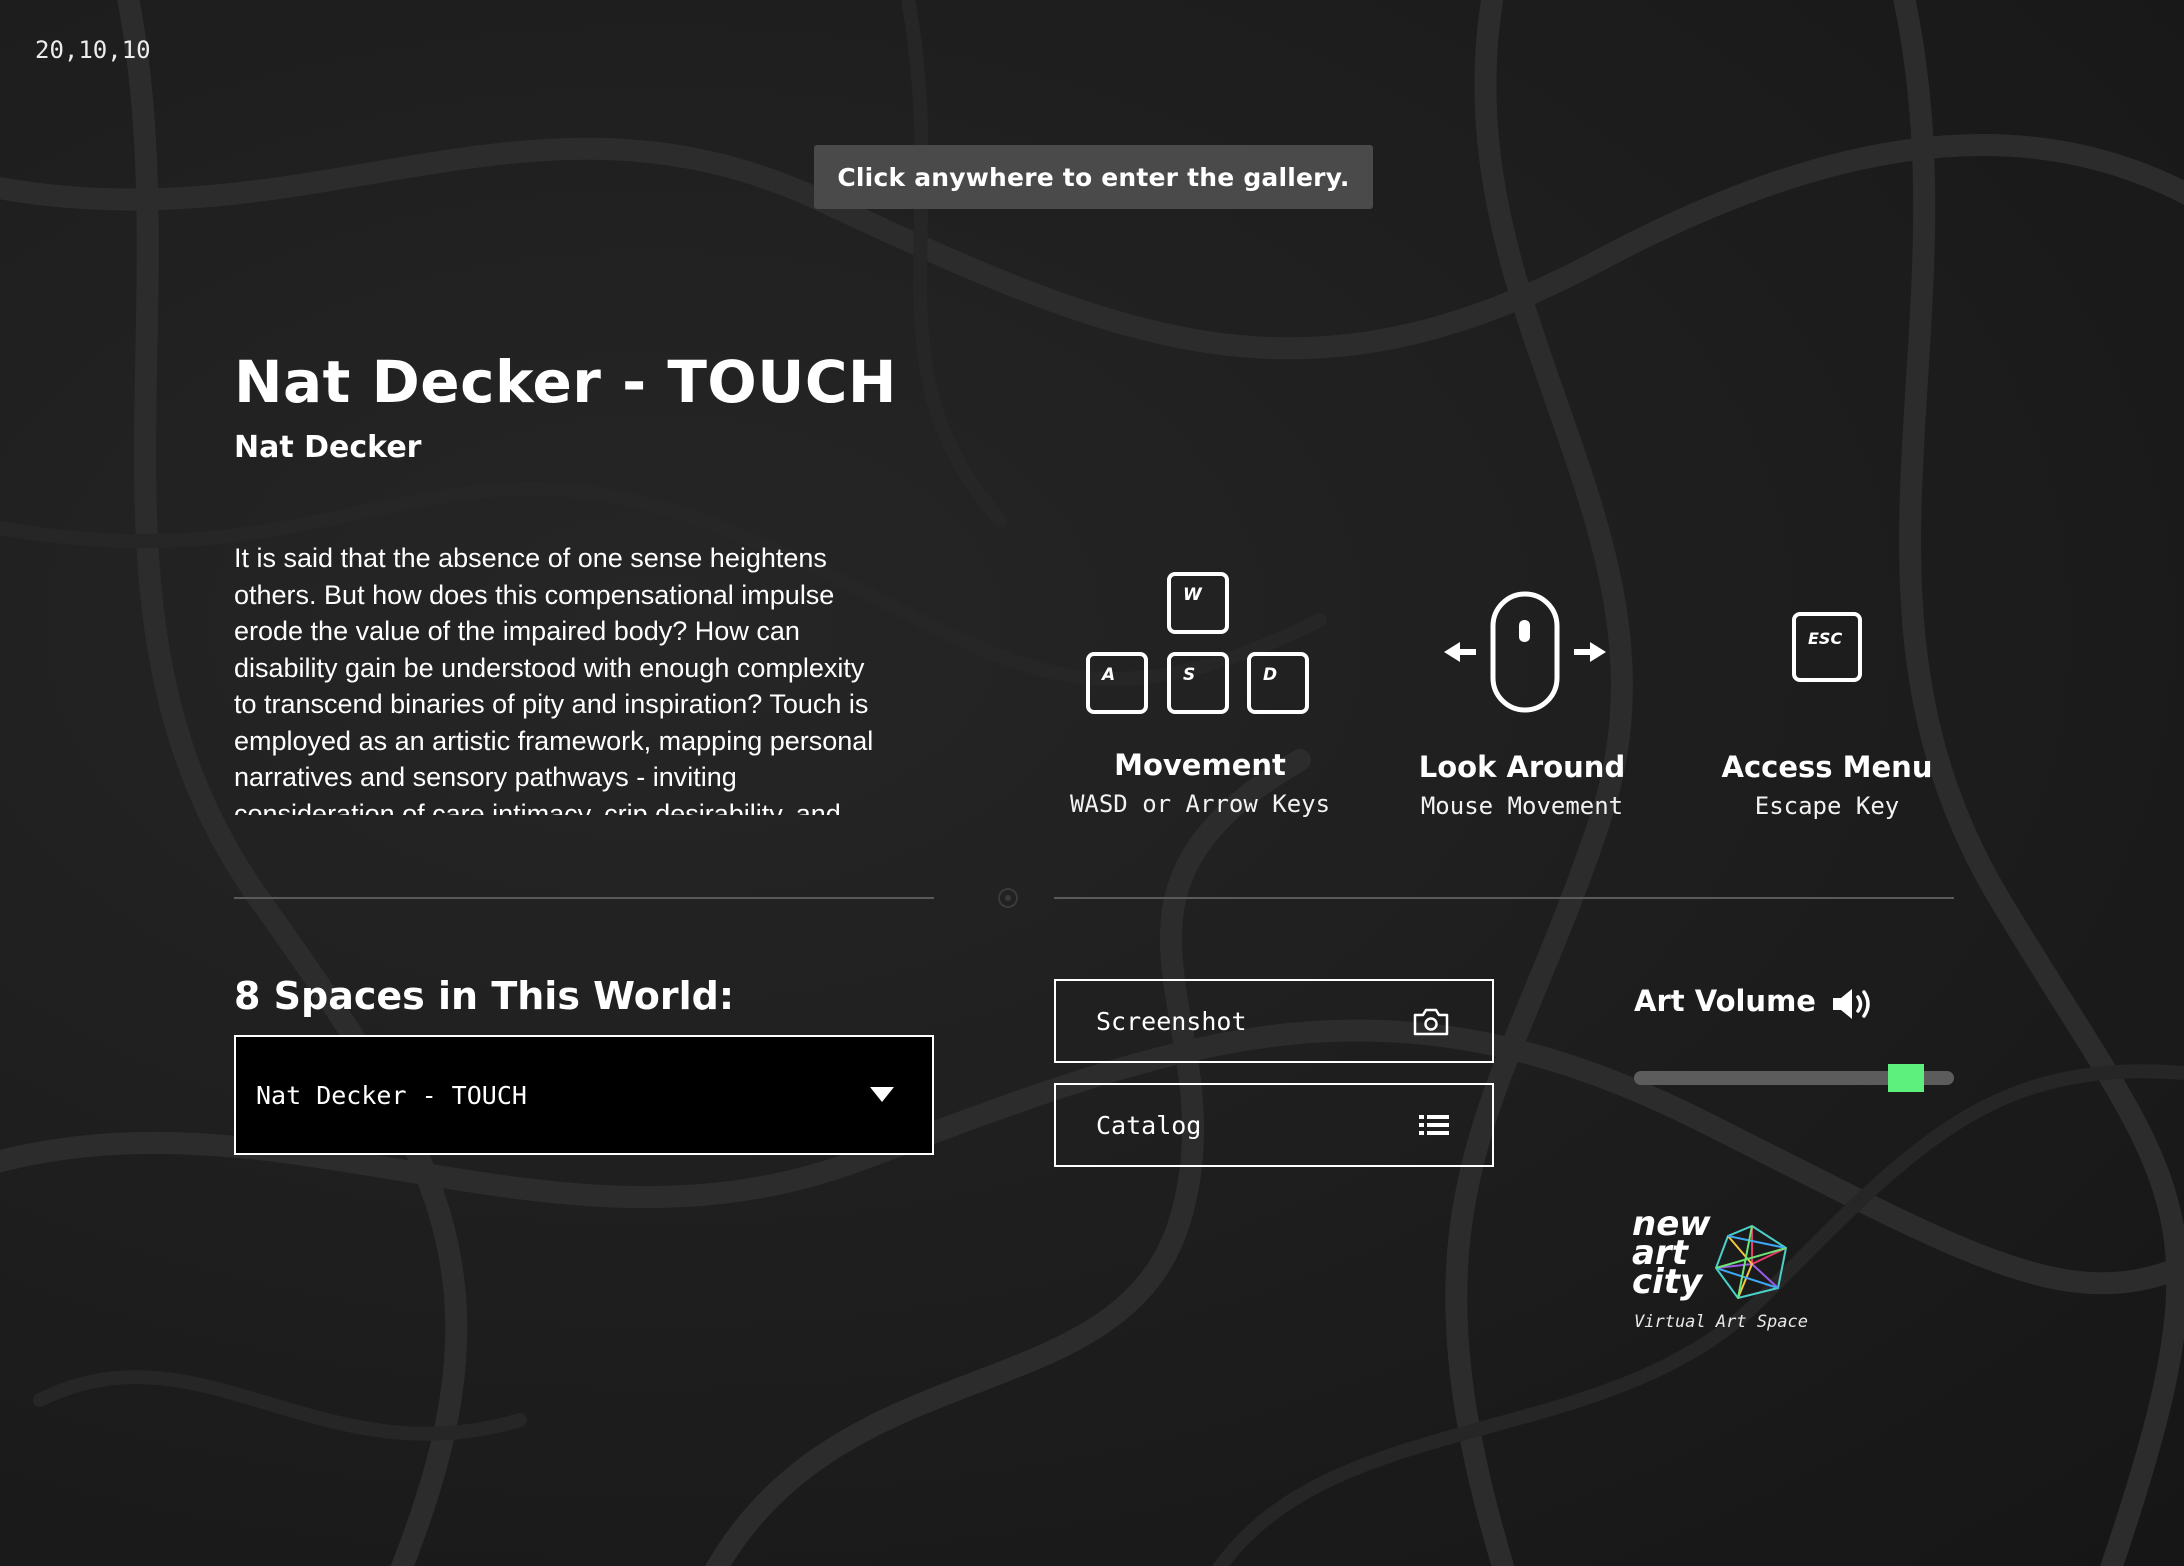 The width and height of the screenshot is (2184, 1566). What do you see at coordinates (1667, 1282) in the screenshot?
I see `logo-line-city: city` at bounding box center [1667, 1282].